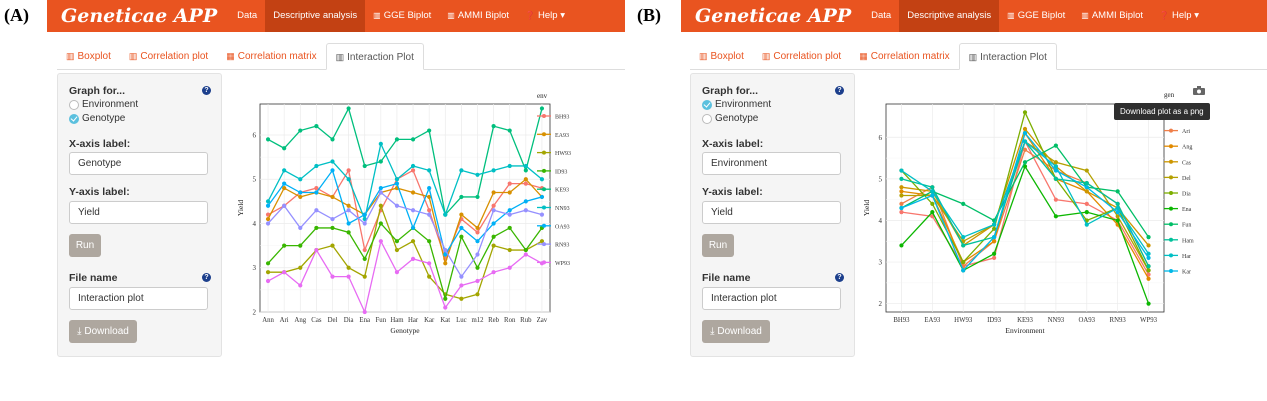 This screenshot has height=401, width=1267. Describe the element at coordinates (542, 96) in the screenshot. I see `legend-title: env` at that location.